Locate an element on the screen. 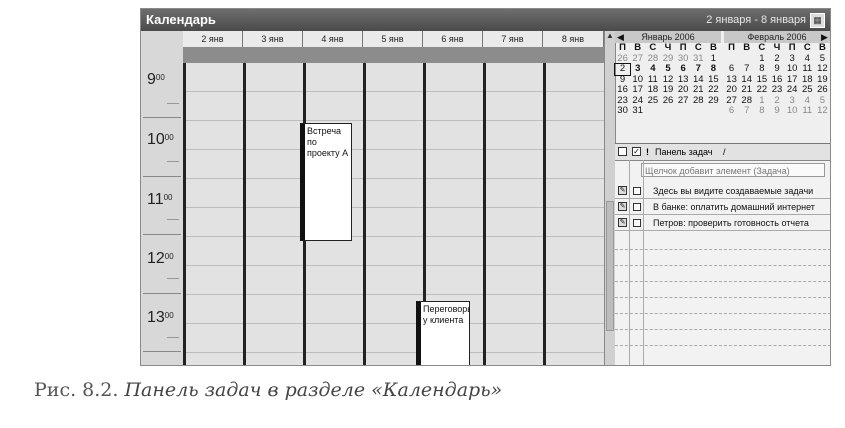 Image resolution: width=845 pixels, height=428 pixels. next-month-icon: ▶ is located at coordinates (824, 37).